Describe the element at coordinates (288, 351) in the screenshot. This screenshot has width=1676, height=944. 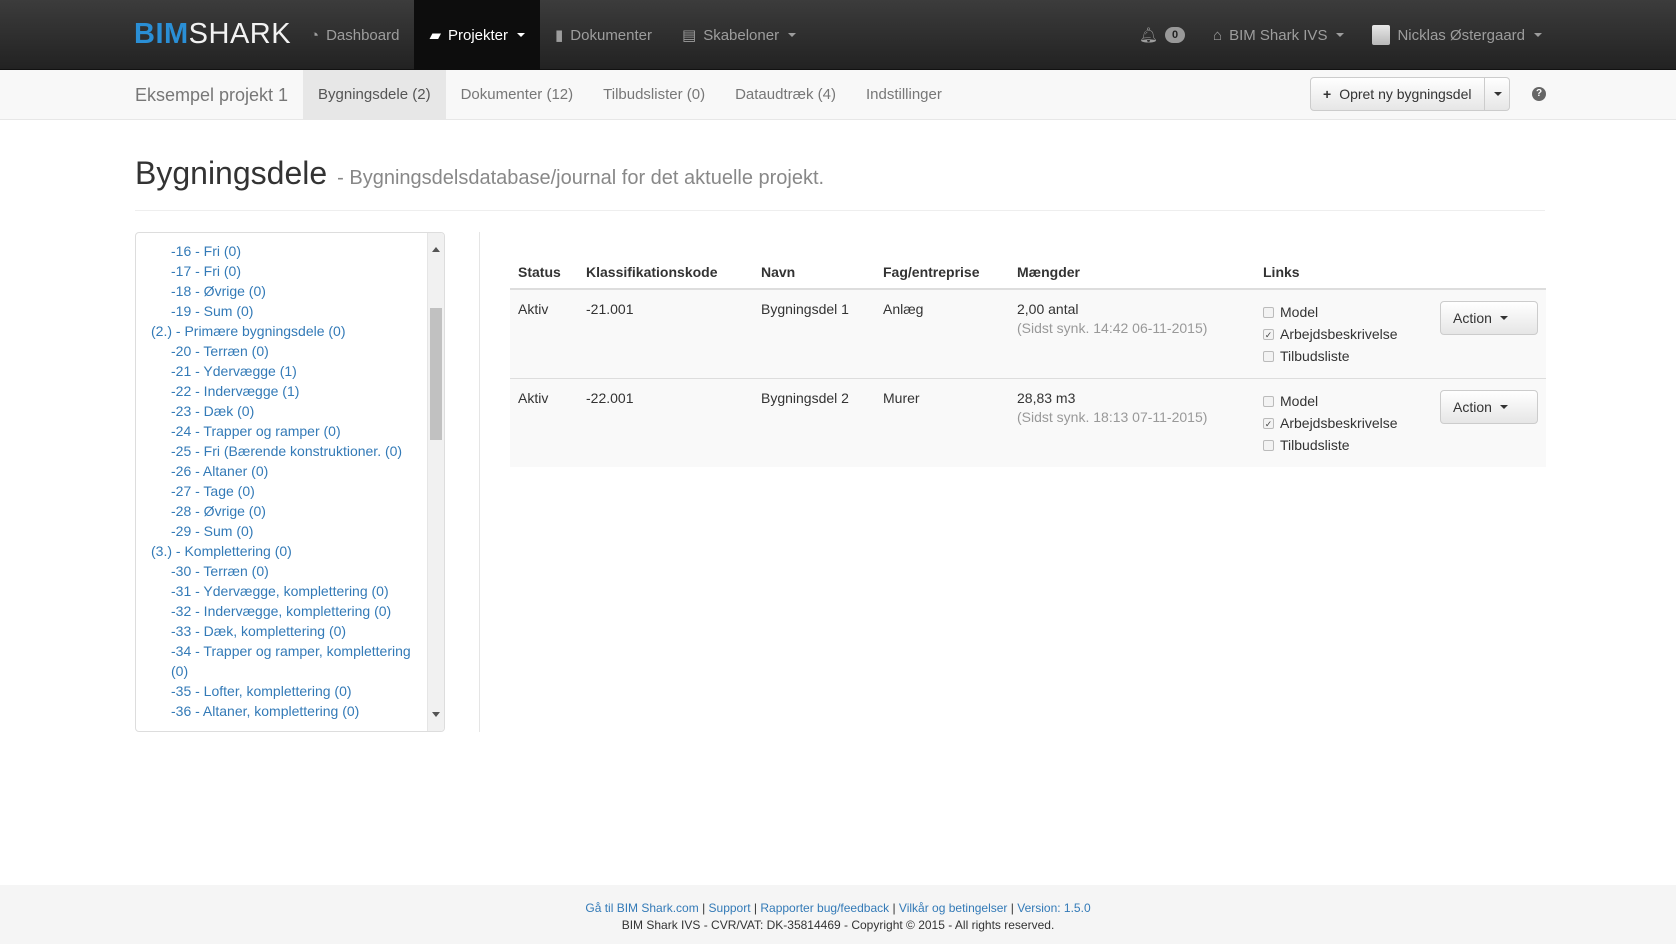
I see `tree-item: -20 - Terræn (0)` at that location.